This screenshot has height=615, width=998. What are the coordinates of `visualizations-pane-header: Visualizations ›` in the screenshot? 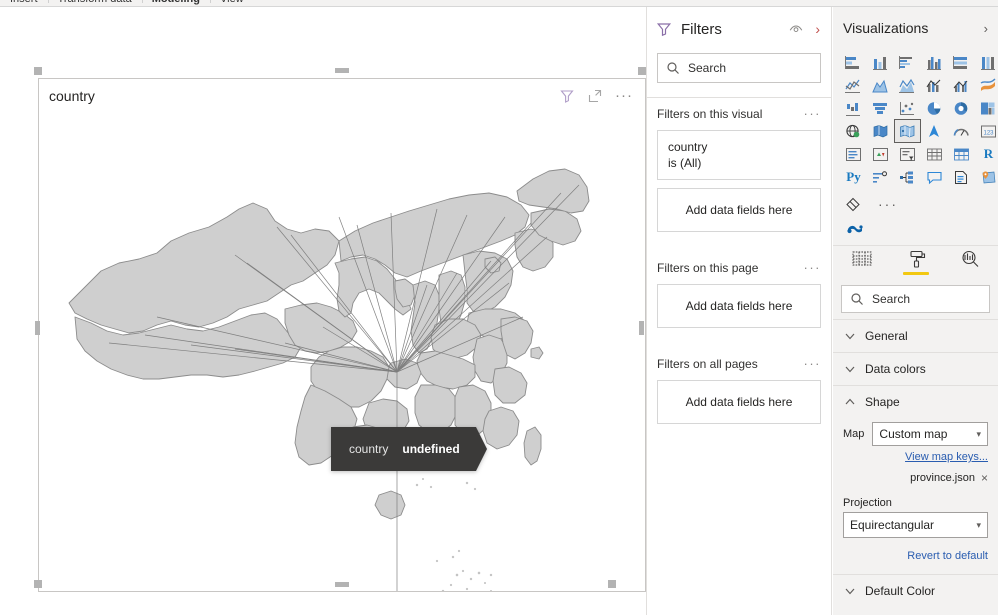 It's located at (915, 28).